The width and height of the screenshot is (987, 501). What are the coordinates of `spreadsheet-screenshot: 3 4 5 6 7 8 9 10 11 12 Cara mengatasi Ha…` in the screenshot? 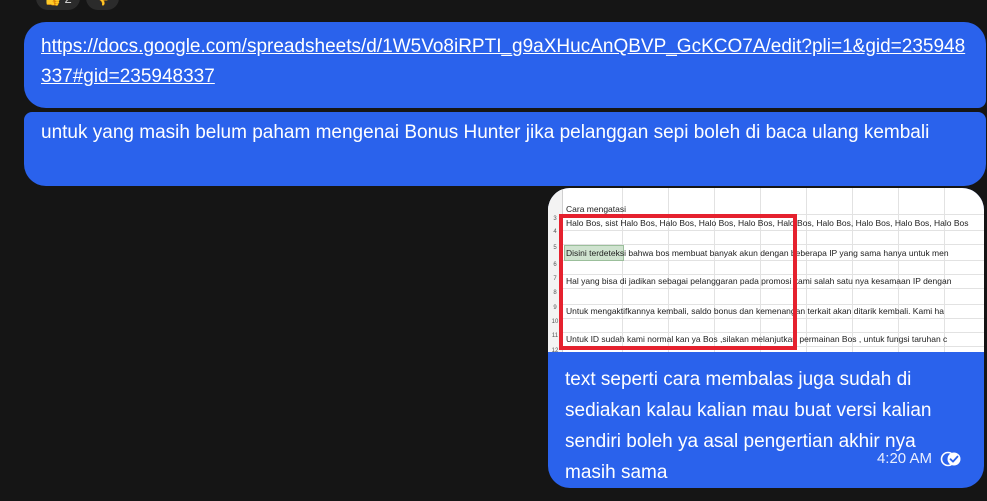 It's located at (766, 270).